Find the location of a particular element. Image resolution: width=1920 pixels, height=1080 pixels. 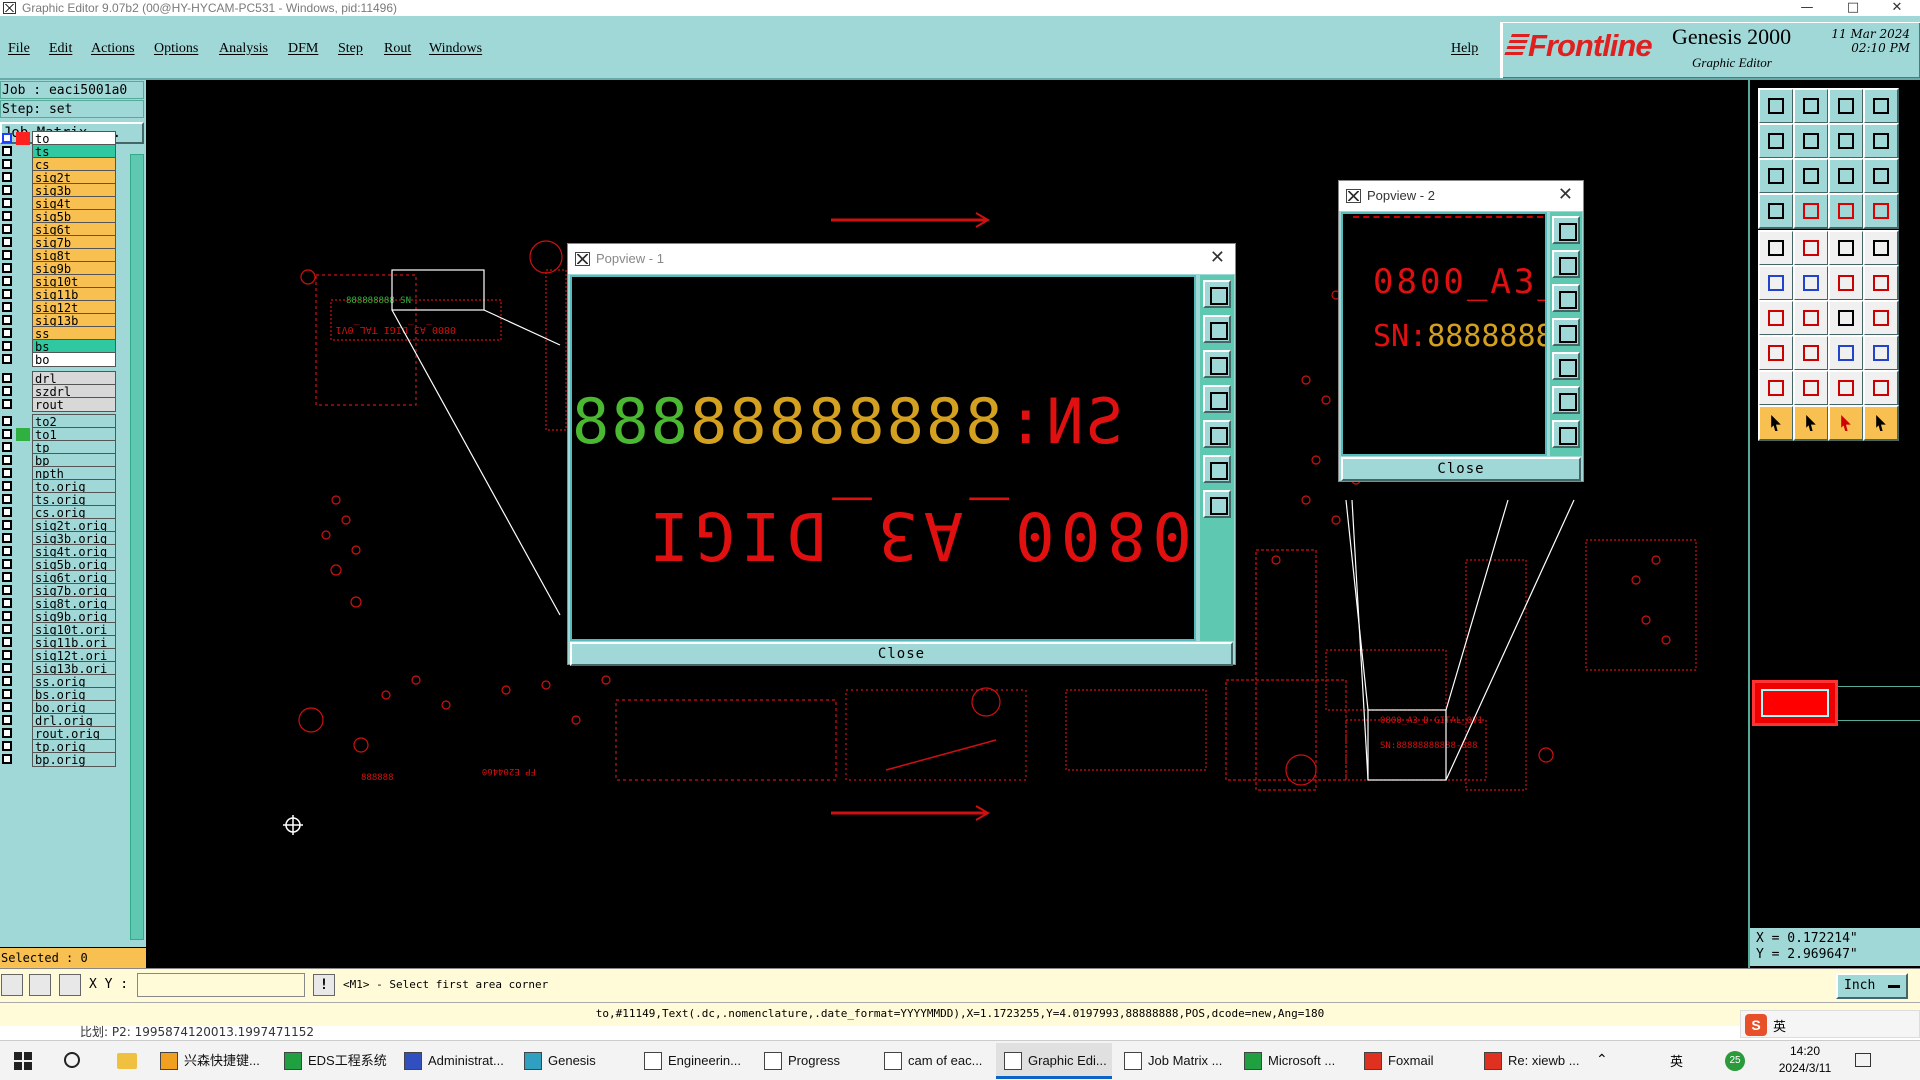

popview-fit-icon is located at coordinates (1566, 400).